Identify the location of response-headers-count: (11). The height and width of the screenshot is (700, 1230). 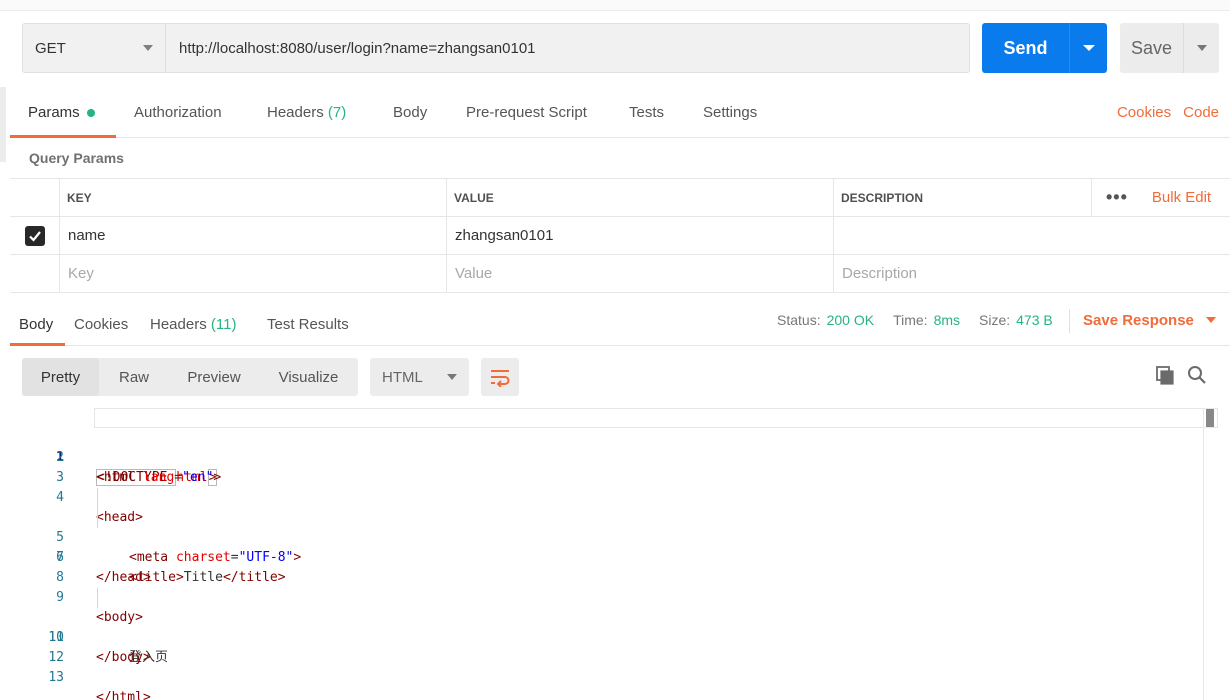
(223, 324).